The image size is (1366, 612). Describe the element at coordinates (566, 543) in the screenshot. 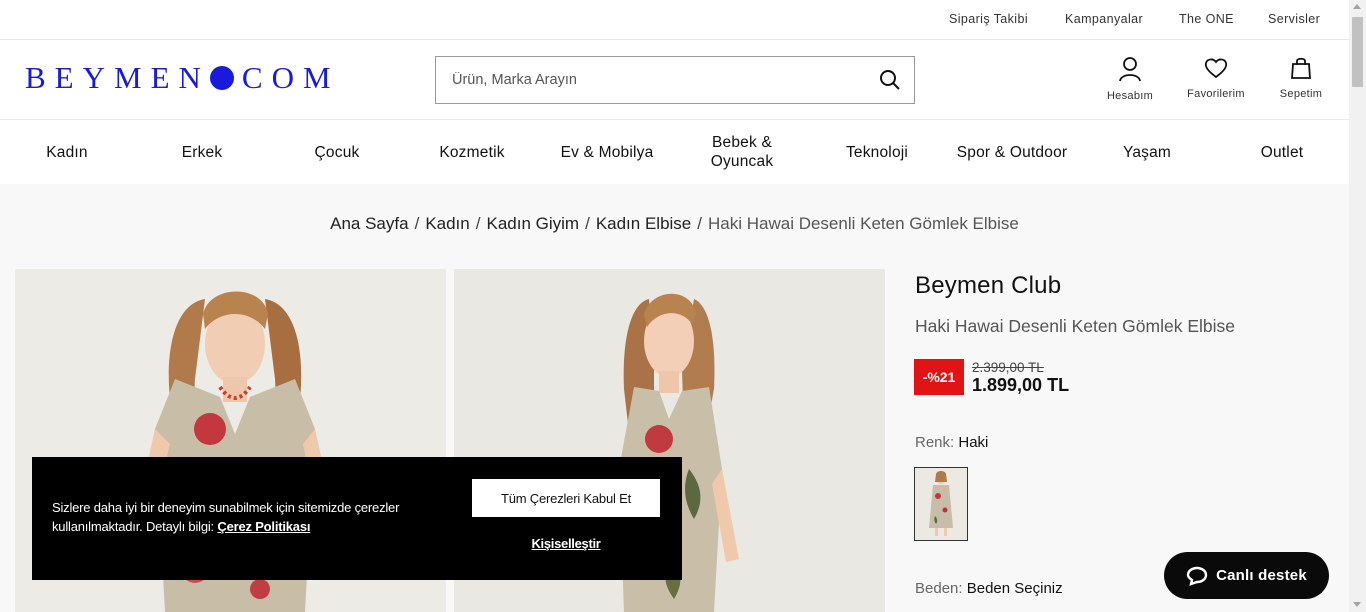

I see `customize-cookies-link: Kişiselleştir` at that location.